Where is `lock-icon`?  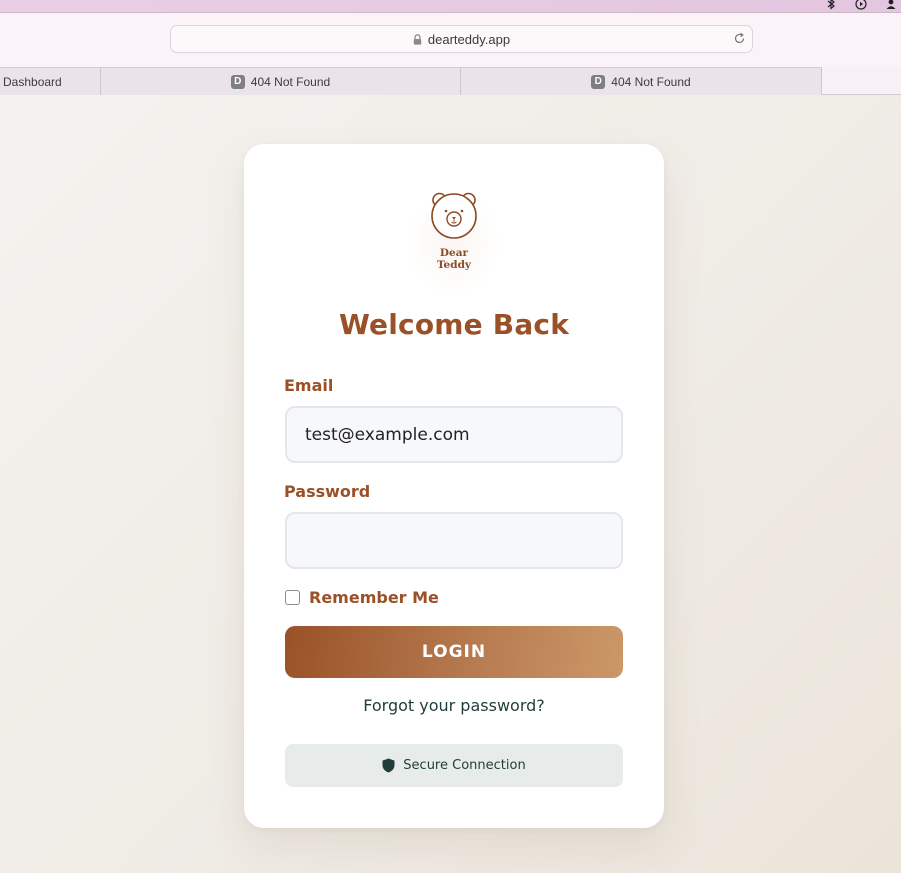 lock-icon is located at coordinates (417, 39).